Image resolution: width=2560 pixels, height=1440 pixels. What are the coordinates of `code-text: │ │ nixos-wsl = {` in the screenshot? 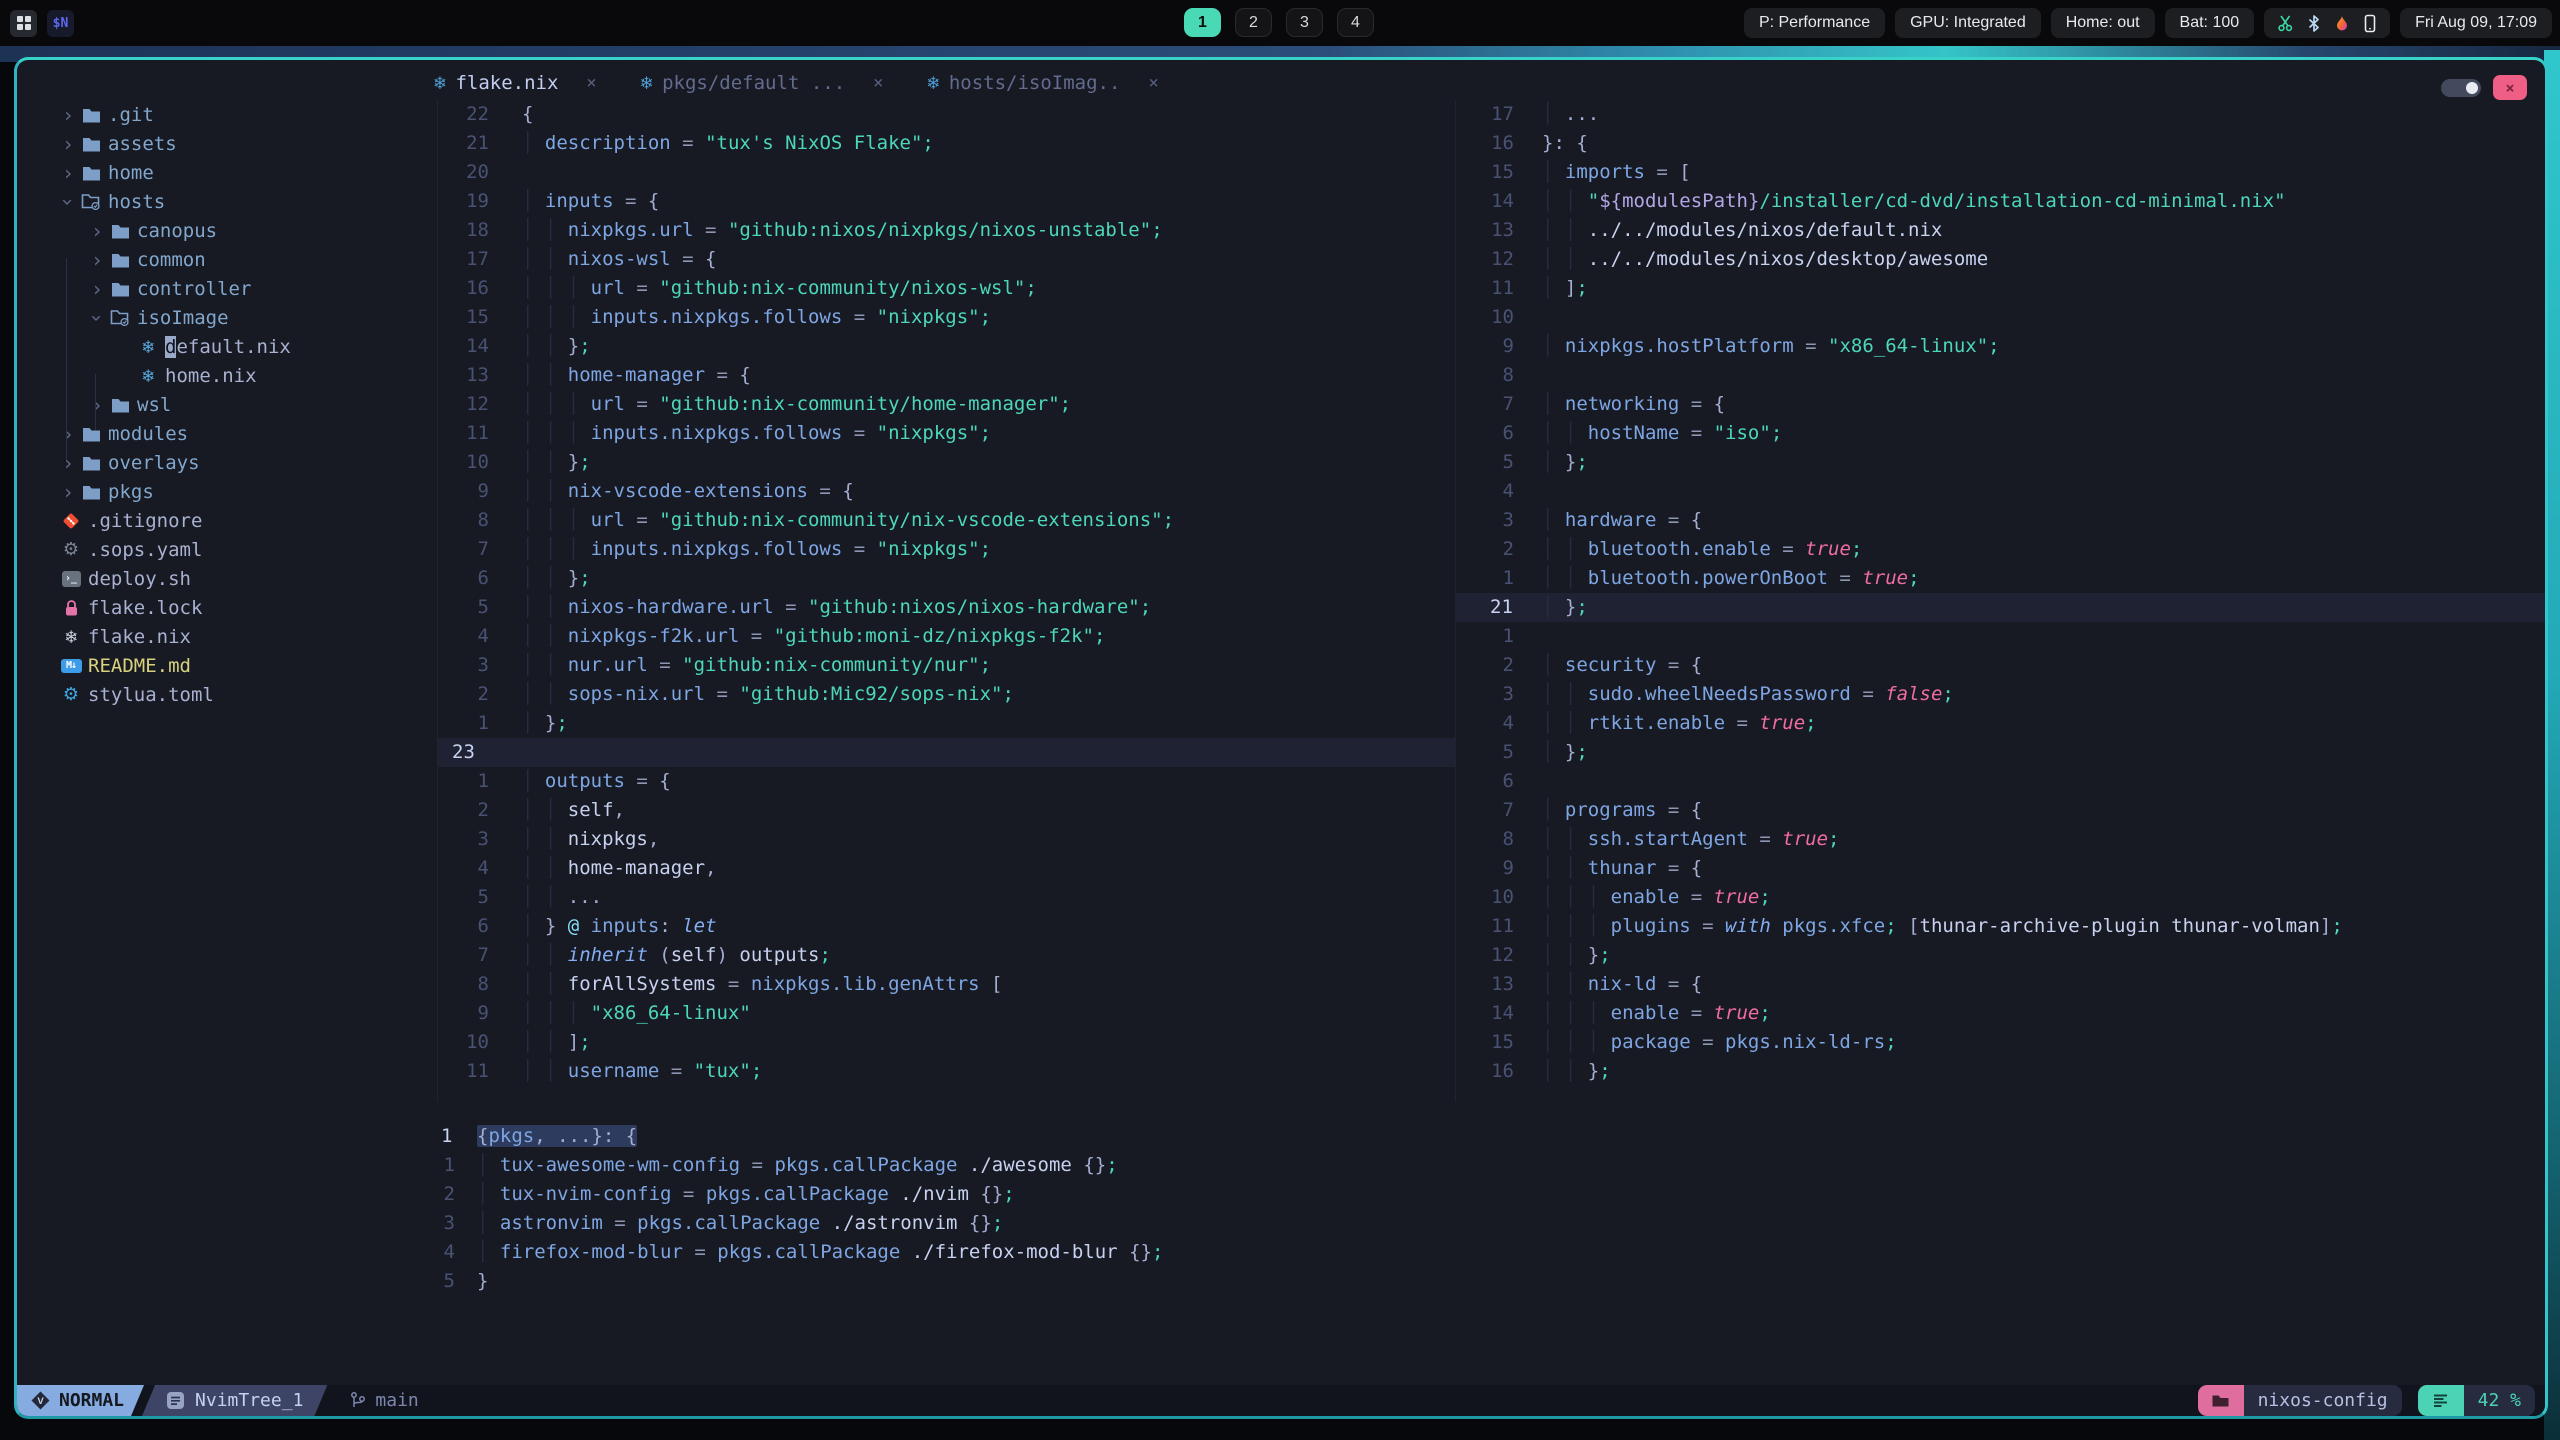 It's located at (619, 259).